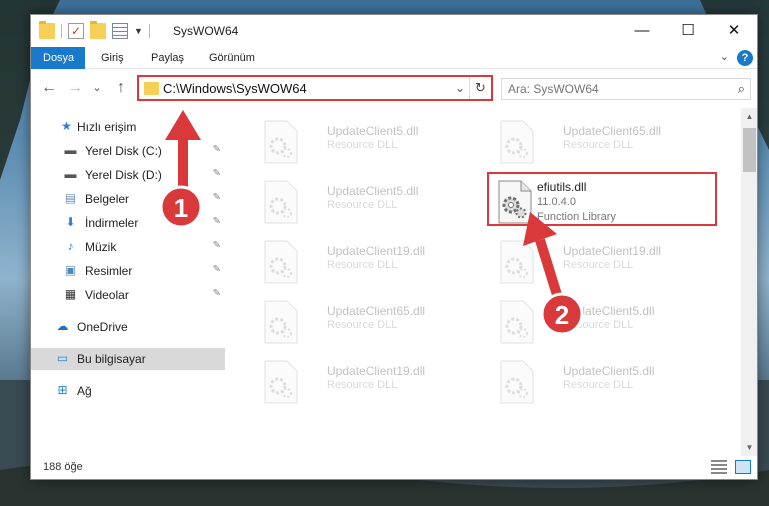  Describe the element at coordinates (576, 217) in the screenshot. I see `file-description: Function Library` at that location.